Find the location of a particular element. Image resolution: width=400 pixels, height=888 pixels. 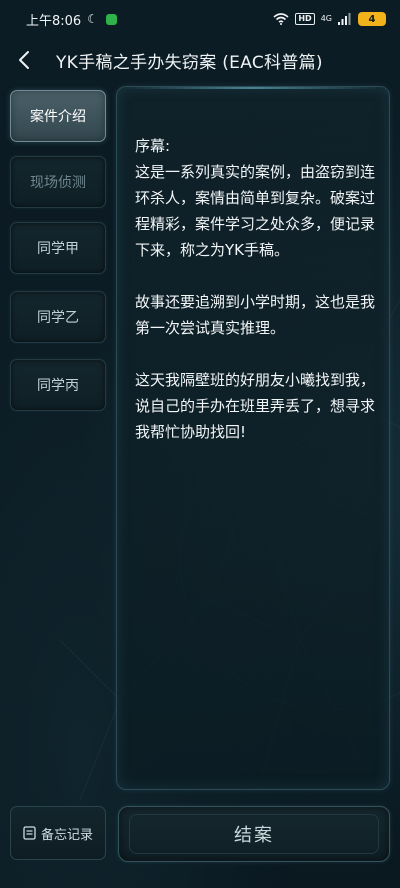

header: YK手稿之手办失窃案 (EAC科普篇) is located at coordinates (200, 60).